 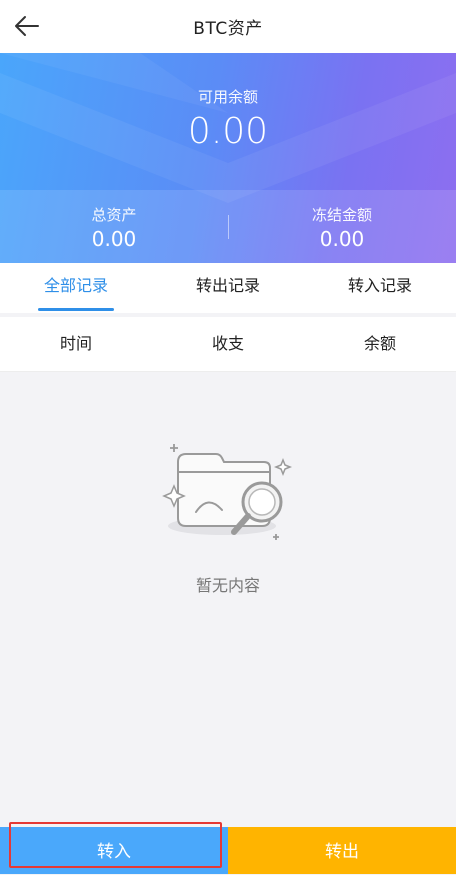 I want to click on total-assets-value: 0.00, so click(x=114, y=239).